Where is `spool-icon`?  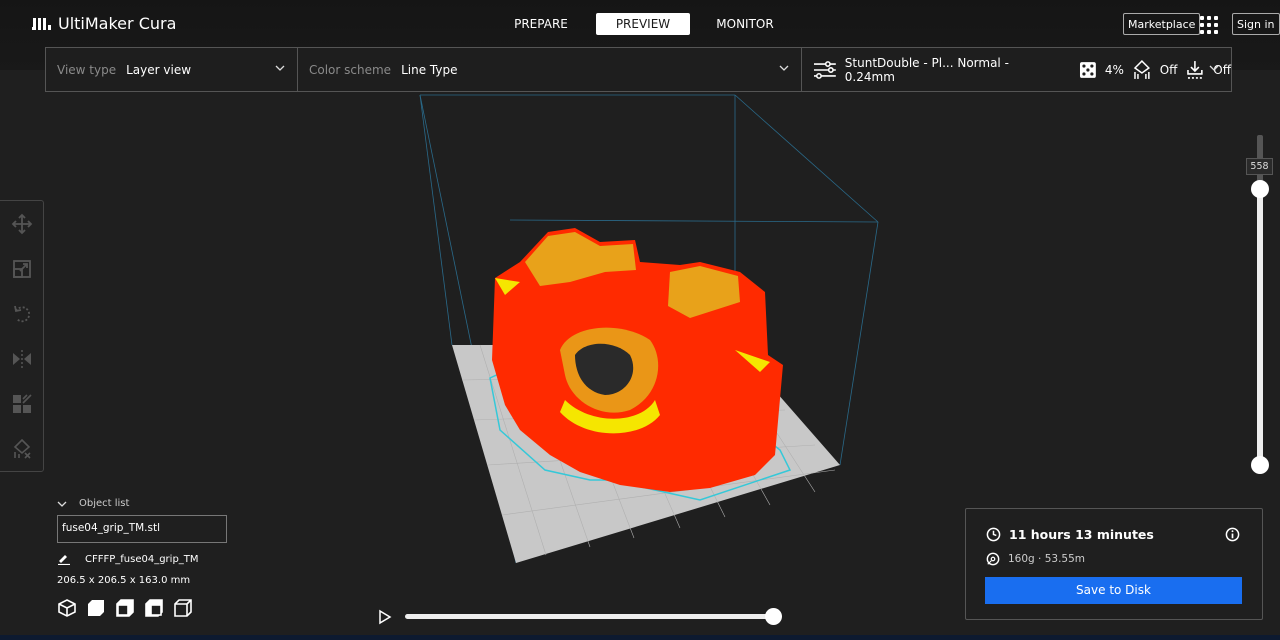 spool-icon is located at coordinates (993, 559).